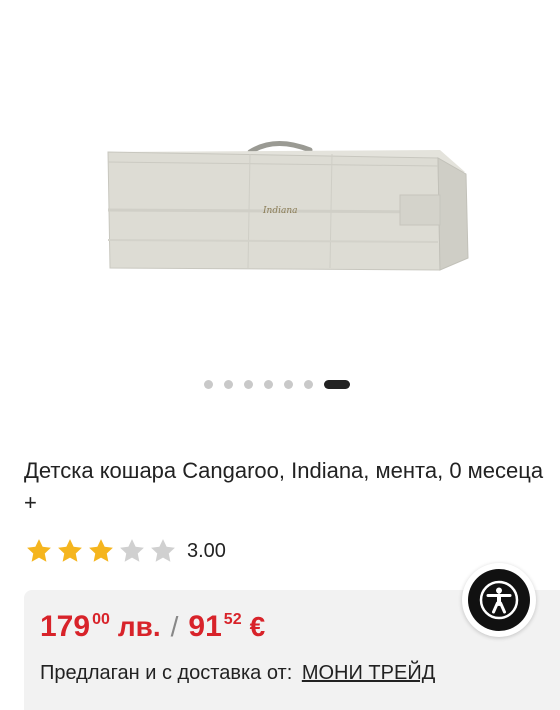 The image size is (560, 710). I want to click on product-image: Indiana, so click(288, 205).